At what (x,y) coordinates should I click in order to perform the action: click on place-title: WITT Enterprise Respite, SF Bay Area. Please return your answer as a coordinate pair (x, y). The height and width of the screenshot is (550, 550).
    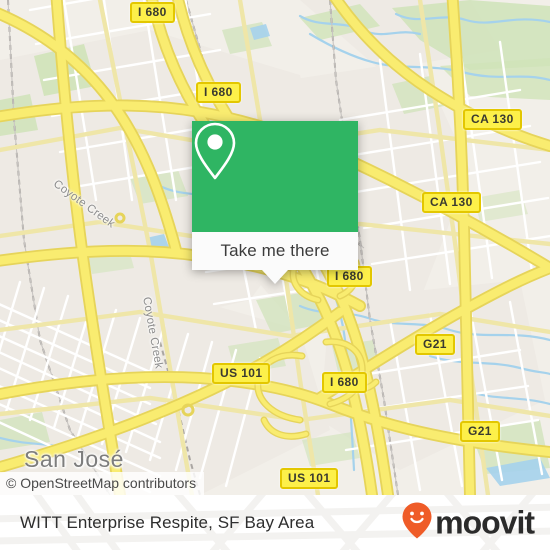
    Looking at the image, I should click on (167, 522).